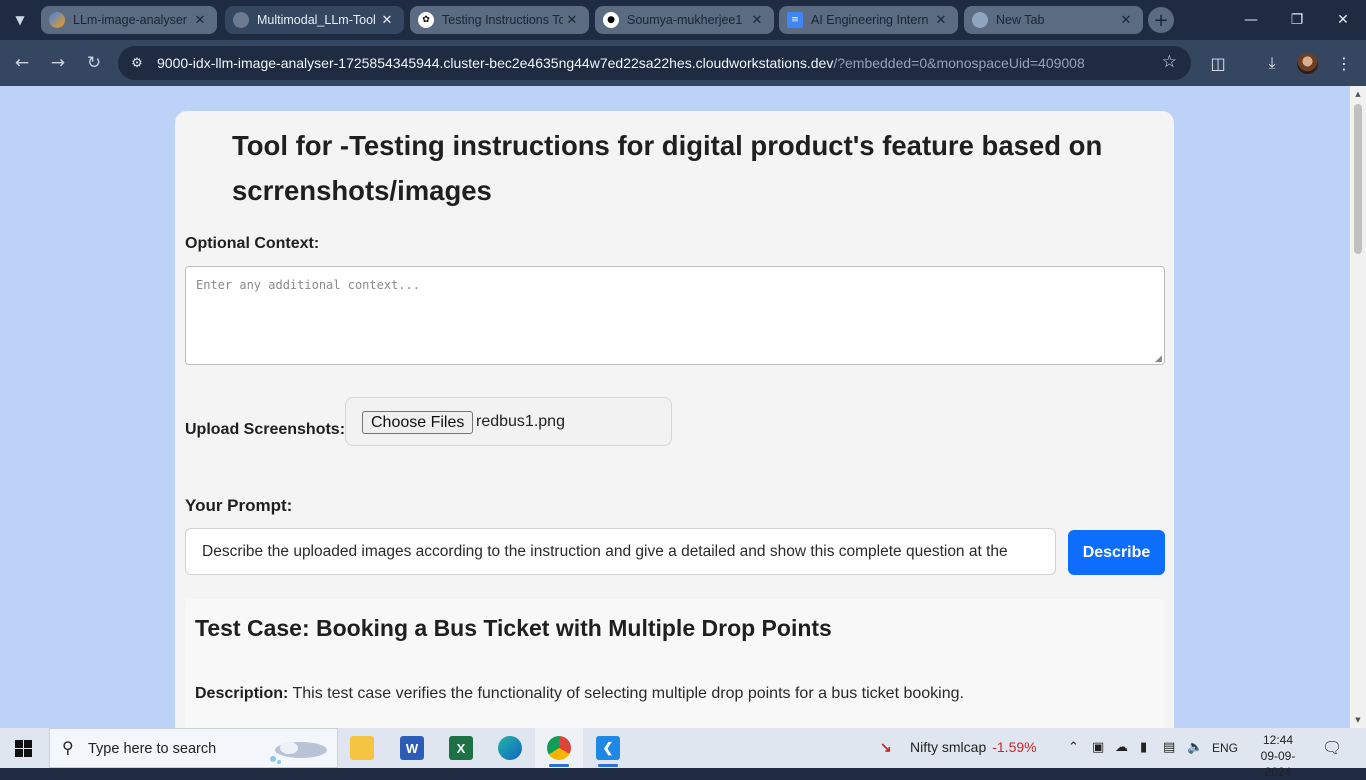  What do you see at coordinates (22, 63) in the screenshot?
I see `back-arrow-icon: ←` at bounding box center [22, 63].